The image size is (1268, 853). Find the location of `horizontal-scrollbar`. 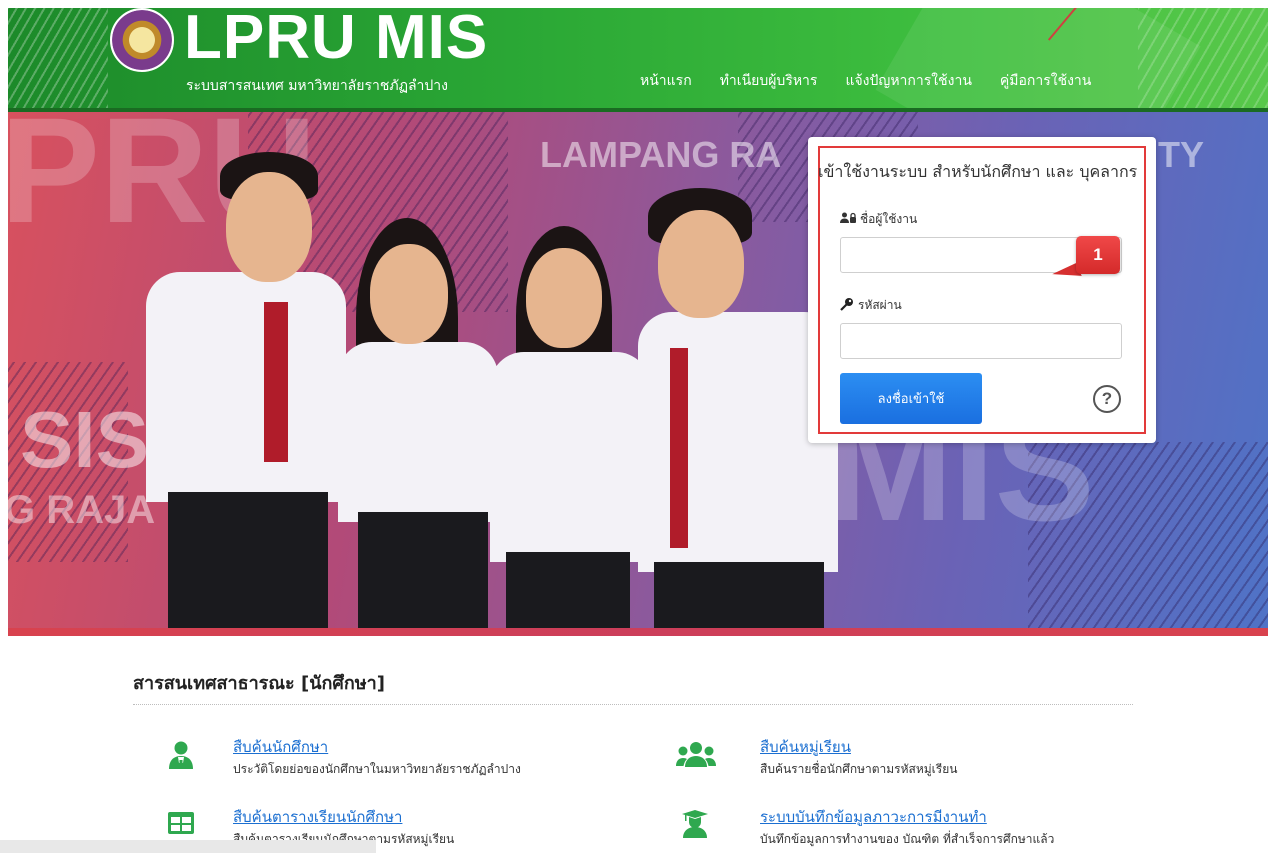

horizontal-scrollbar is located at coordinates (188, 846).